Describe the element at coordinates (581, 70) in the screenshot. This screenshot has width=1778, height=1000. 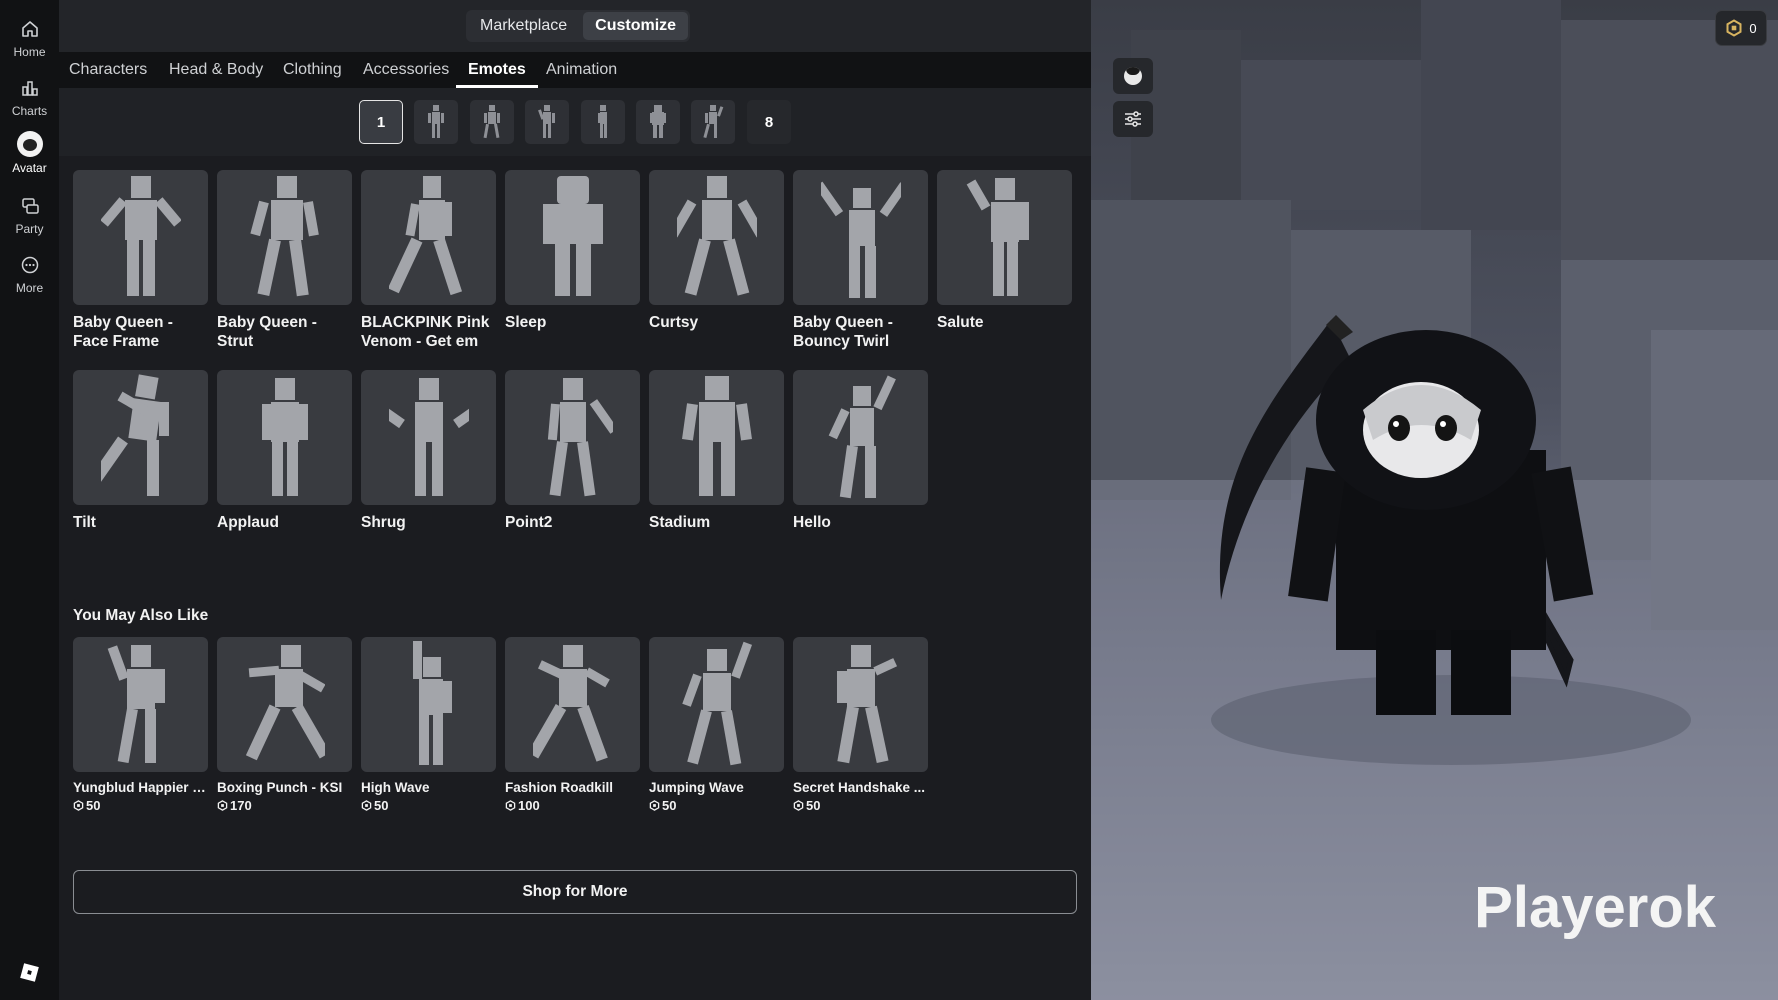
I see `tab-animation: Animation` at that location.